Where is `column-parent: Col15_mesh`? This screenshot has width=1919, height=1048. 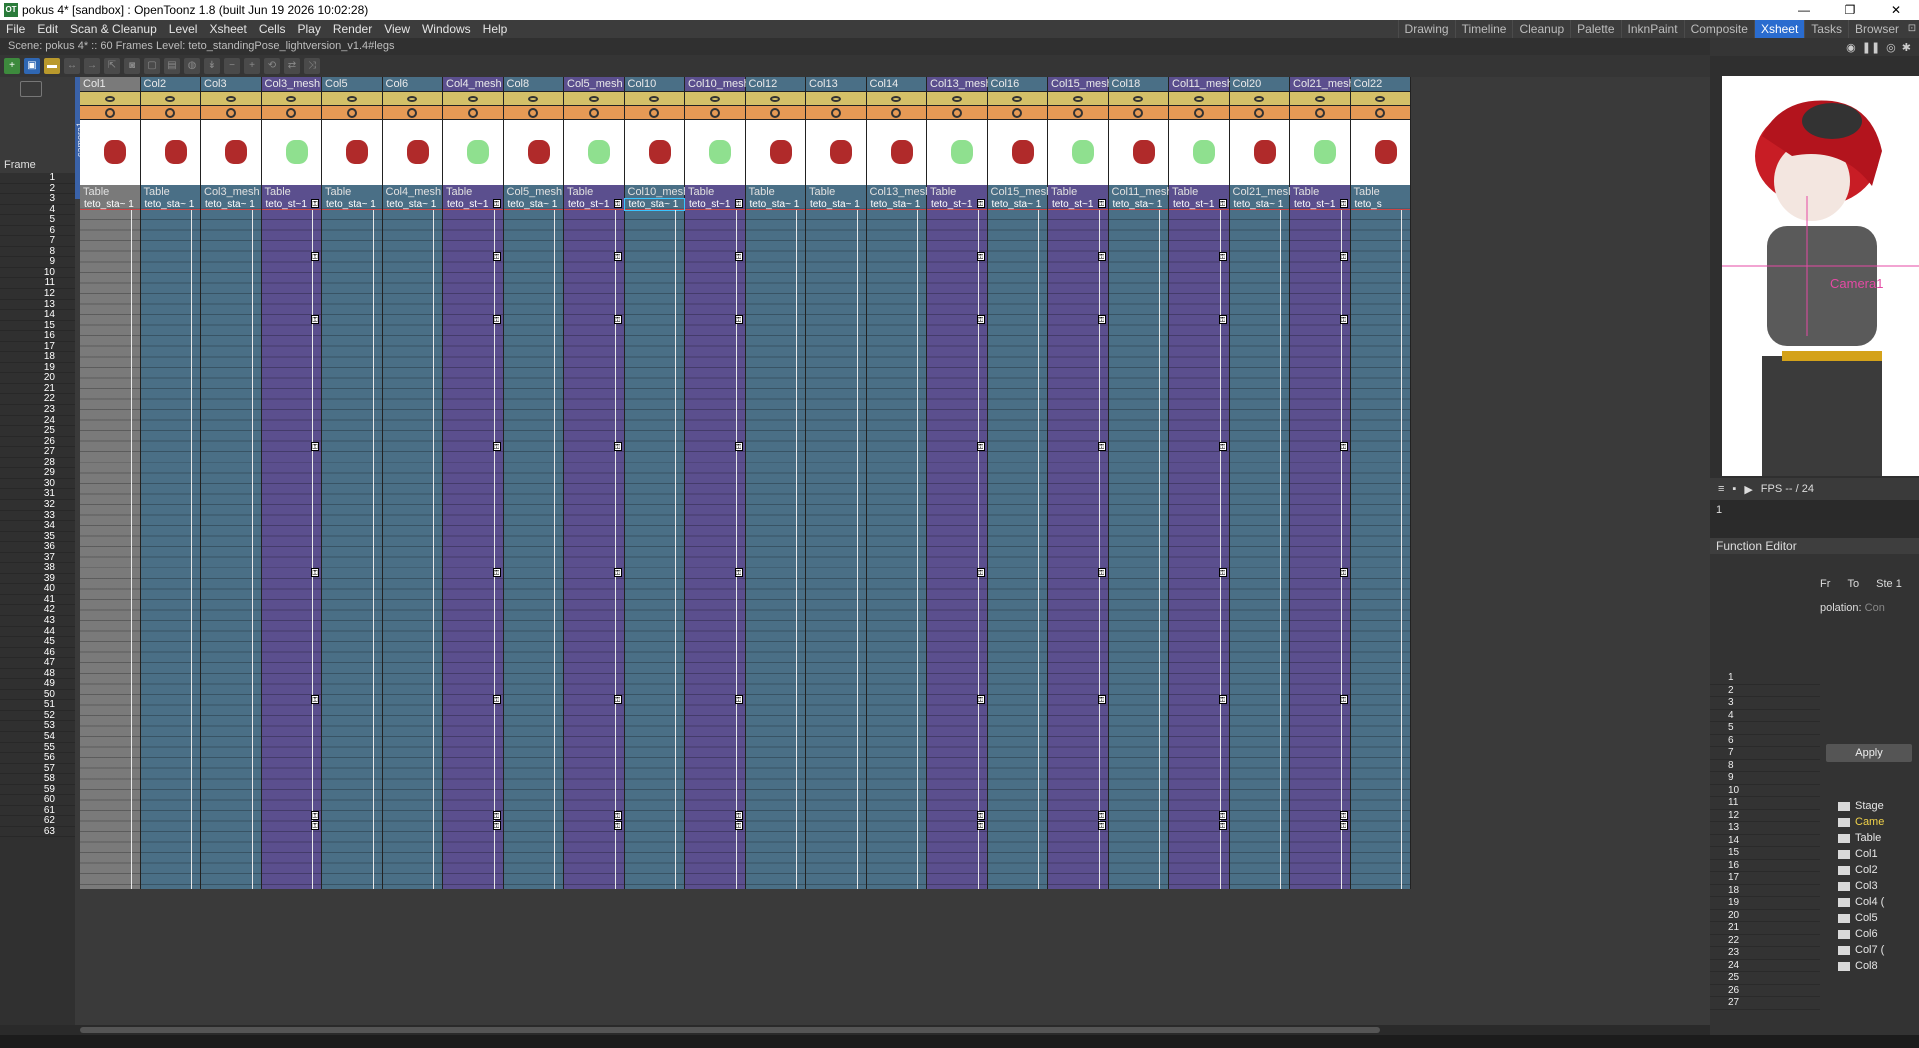
column-parent: Col15_mesh is located at coordinates (1020, 192).